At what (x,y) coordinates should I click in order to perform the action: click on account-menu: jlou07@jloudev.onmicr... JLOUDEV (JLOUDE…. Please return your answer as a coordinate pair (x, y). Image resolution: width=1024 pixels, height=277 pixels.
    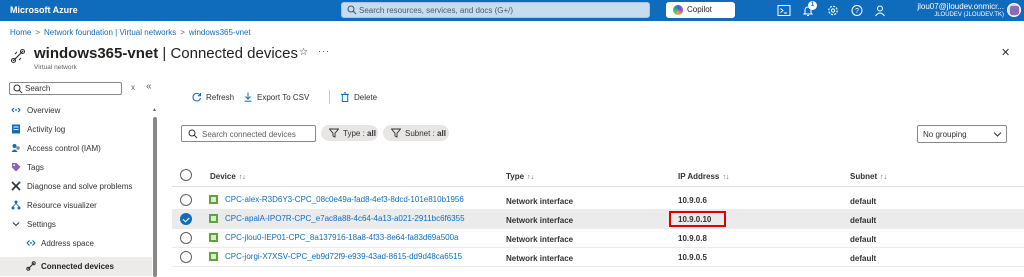
    Looking at the image, I should click on (946, 10).